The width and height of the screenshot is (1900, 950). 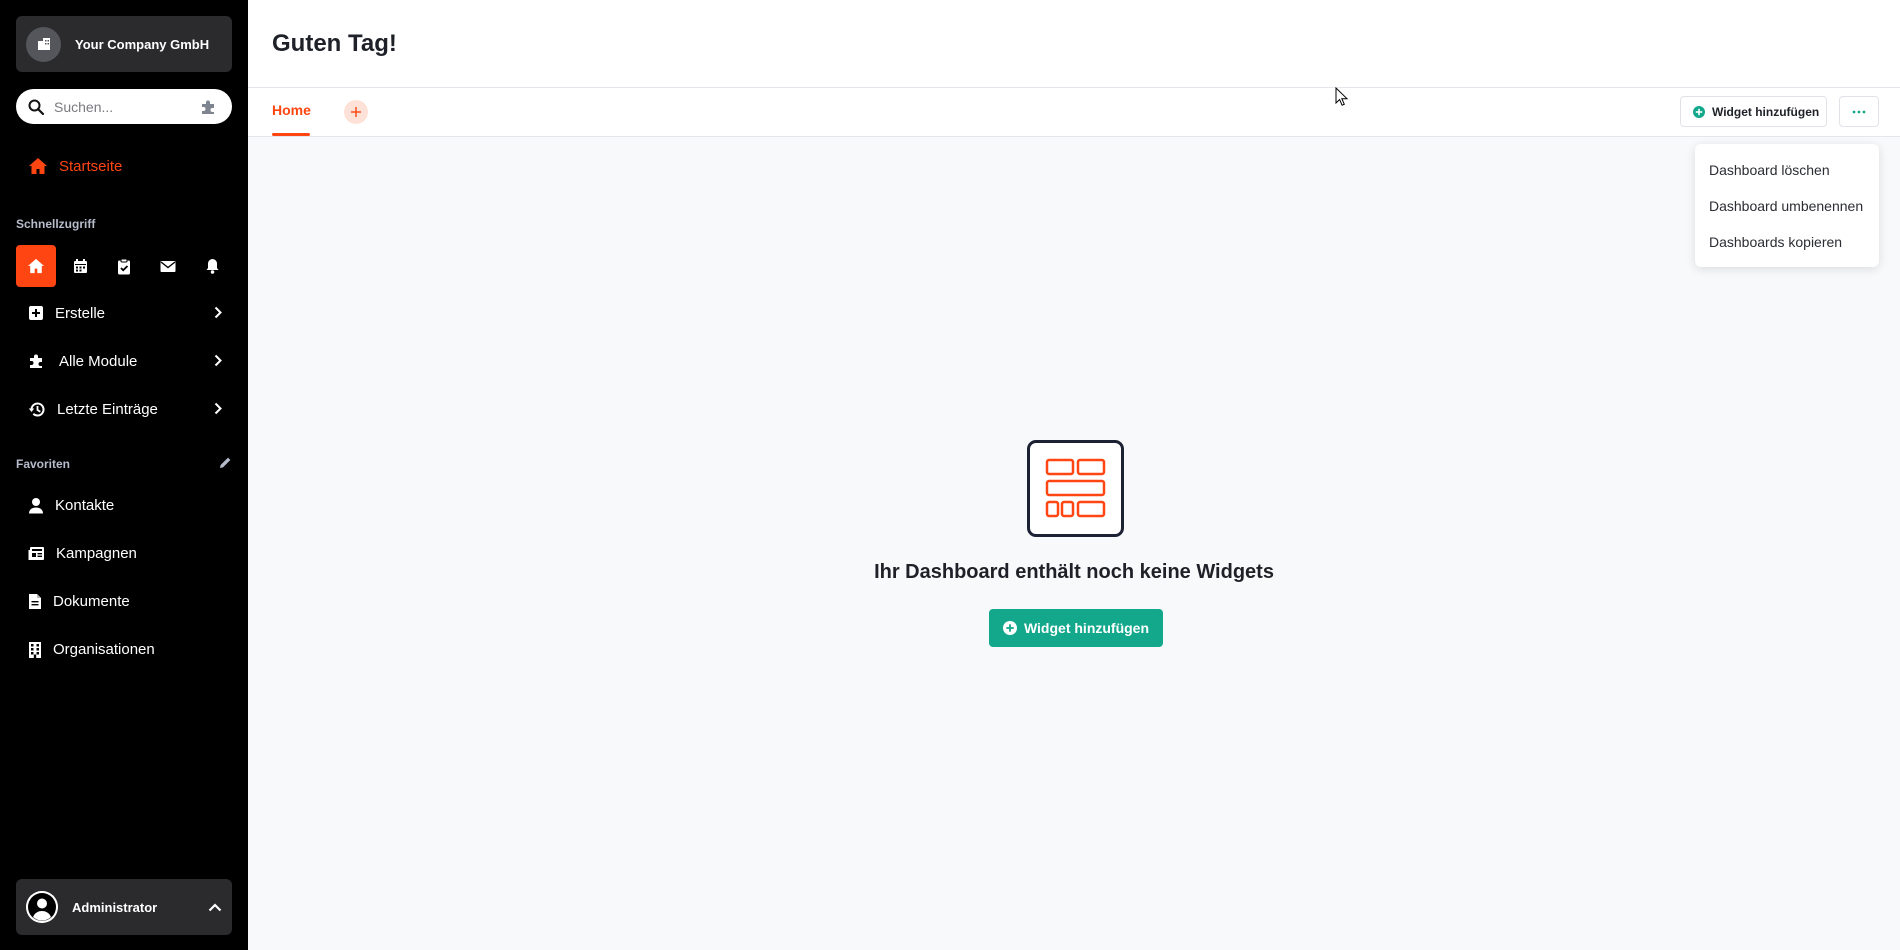 What do you see at coordinates (142, 44) in the screenshot?
I see `company-name: Your Company GmbH` at bounding box center [142, 44].